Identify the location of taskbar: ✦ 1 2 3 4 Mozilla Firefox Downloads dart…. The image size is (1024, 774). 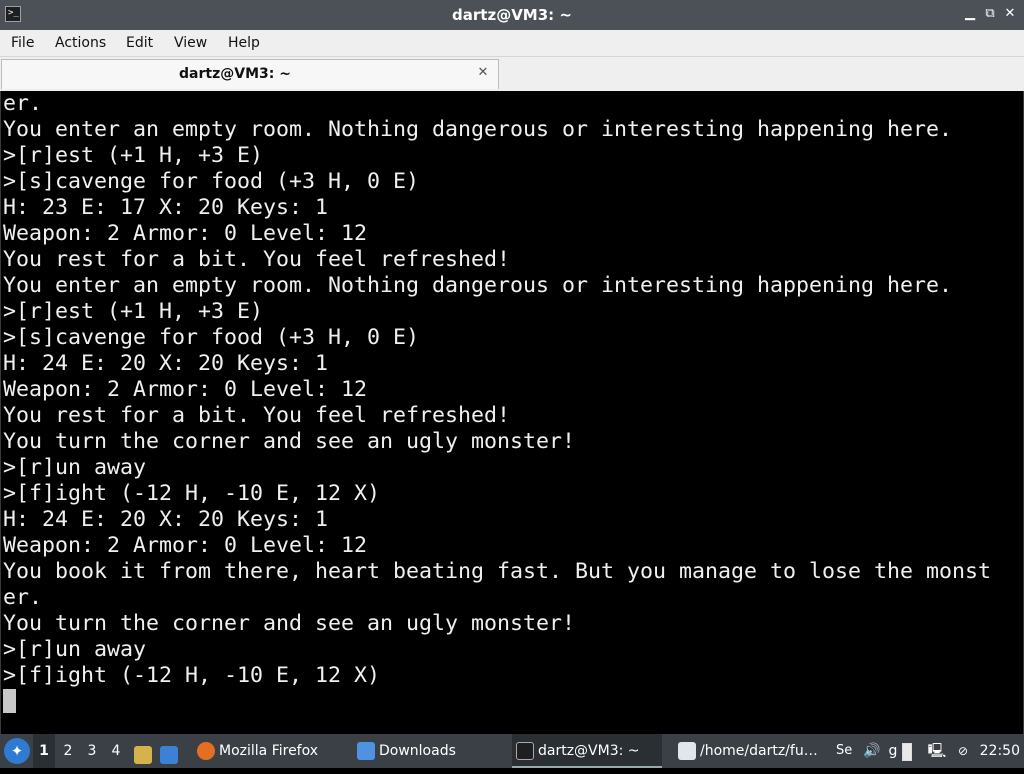
(512, 751).